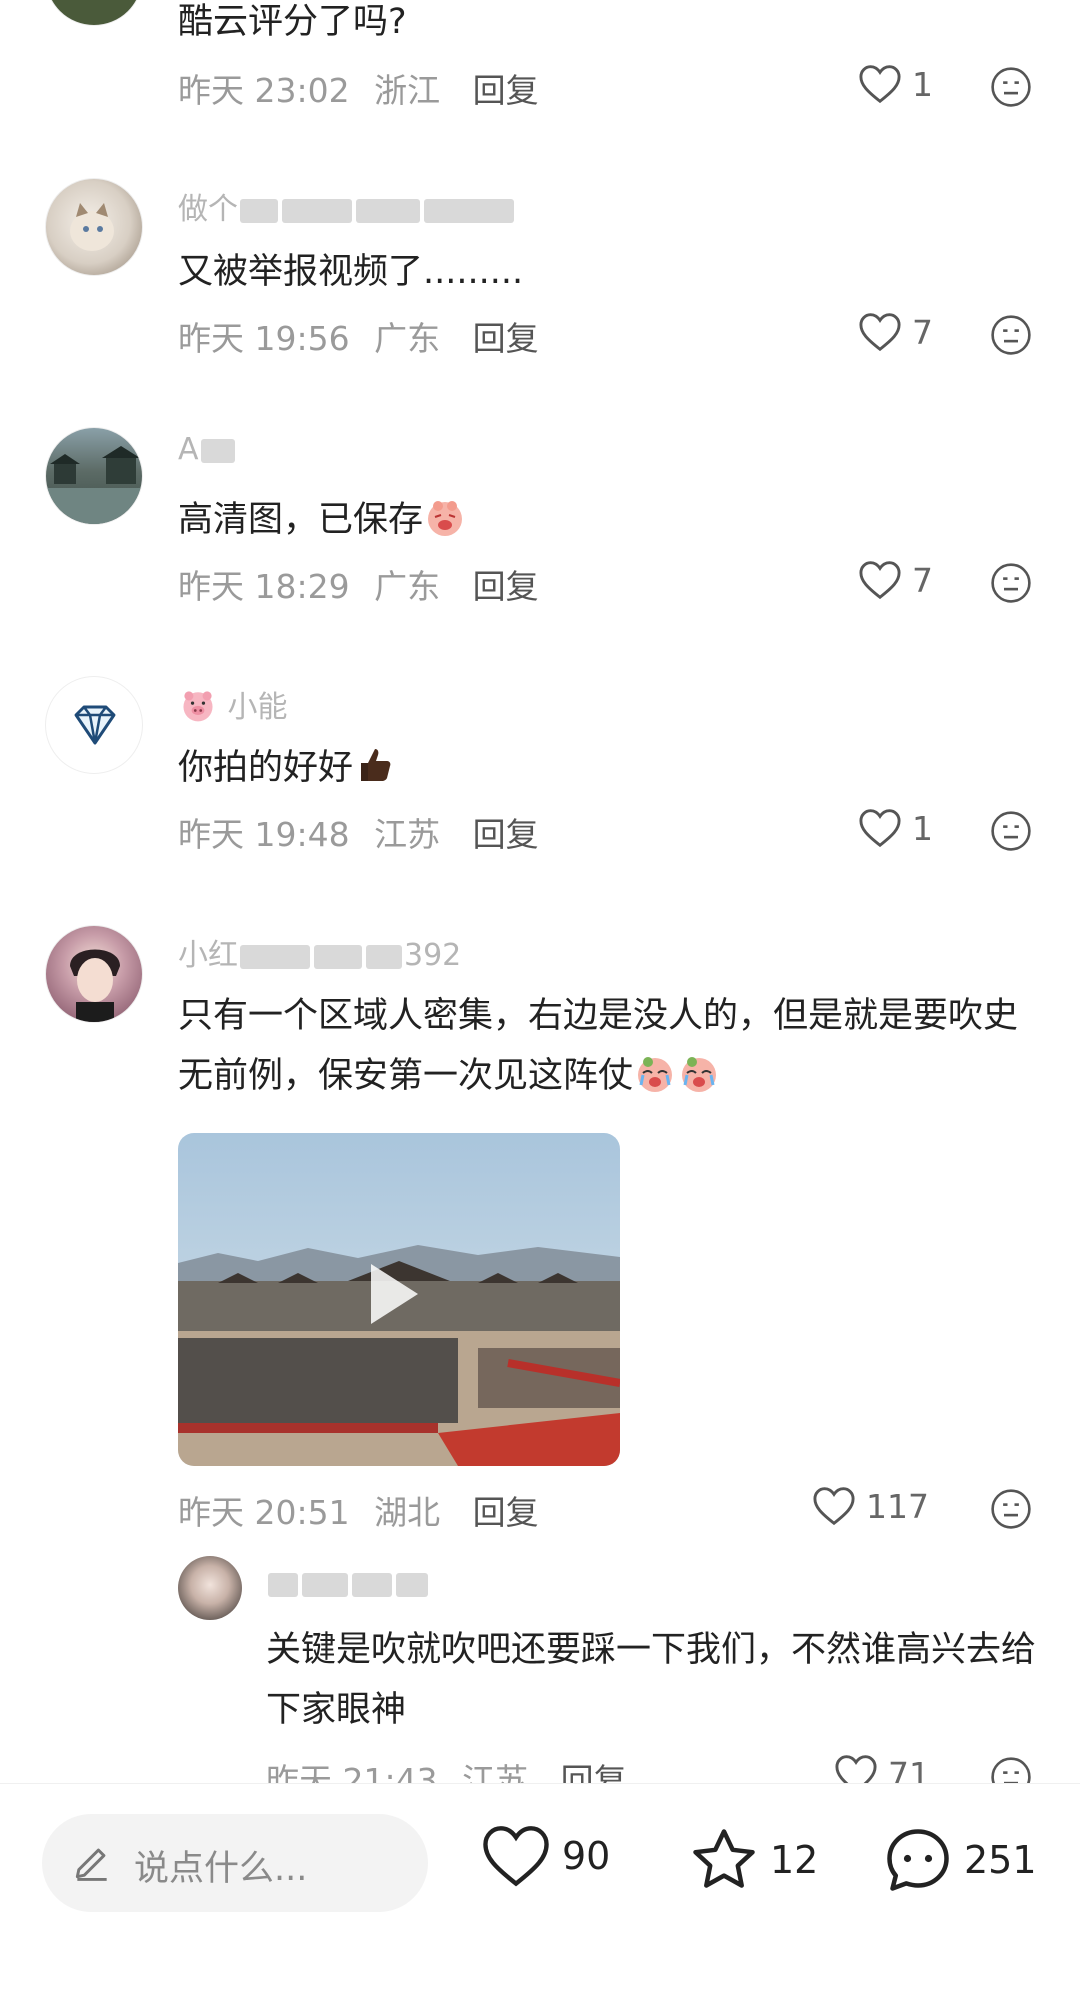 Image resolution: width=1080 pixels, height=1994 pixels. Describe the element at coordinates (301, 520) in the screenshot. I see `comment-text-content: 高清图，已保存` at that location.